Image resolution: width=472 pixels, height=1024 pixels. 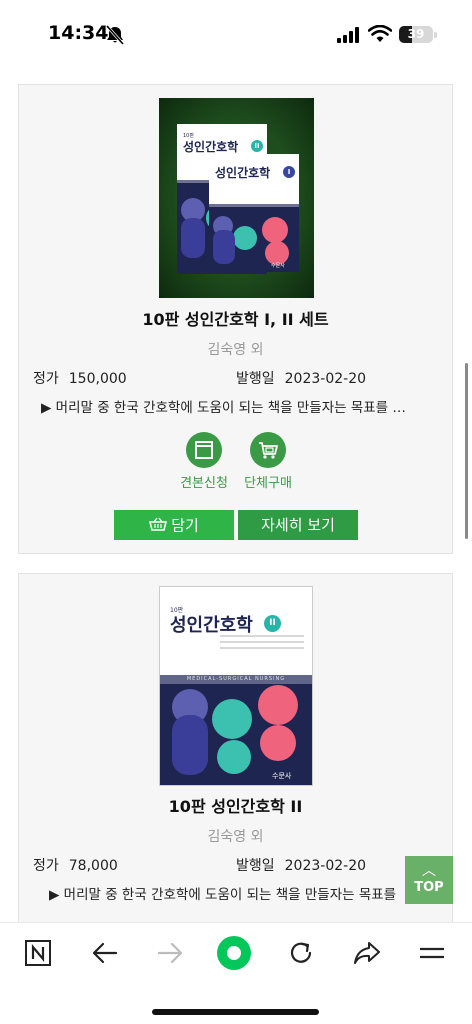 What do you see at coordinates (204, 483) in the screenshot?
I see `sample-request-label: 견본신청` at bounding box center [204, 483].